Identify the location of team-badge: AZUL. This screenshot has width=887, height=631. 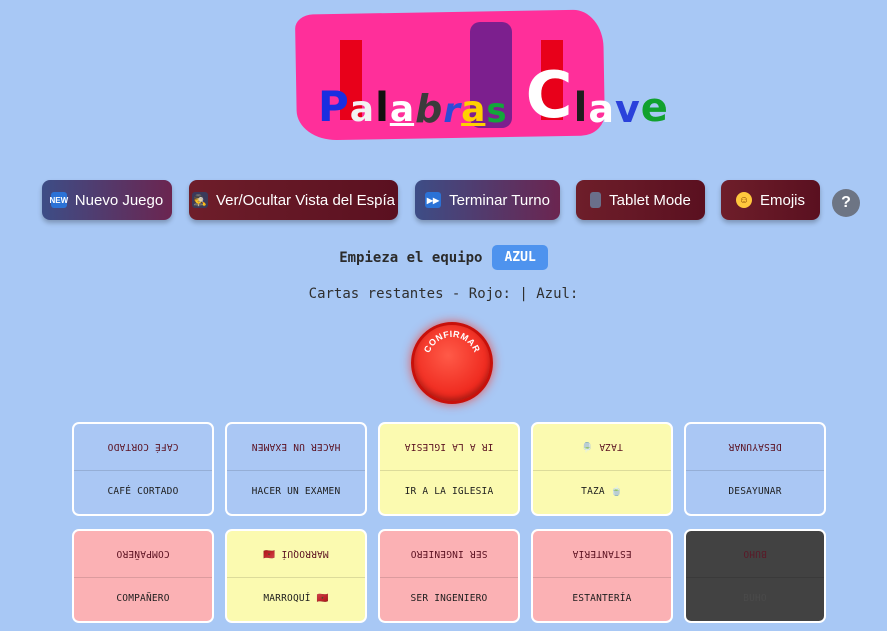
(520, 257).